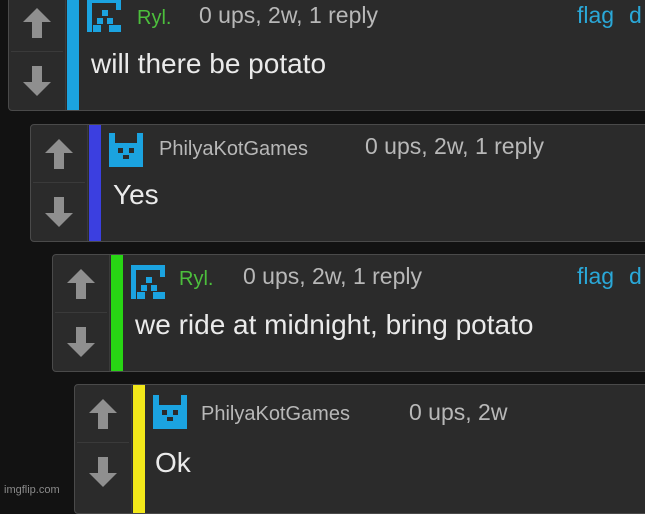 The width and height of the screenshot is (645, 514). What do you see at coordinates (173, 462) in the screenshot?
I see `comment-text: Ok` at bounding box center [173, 462].